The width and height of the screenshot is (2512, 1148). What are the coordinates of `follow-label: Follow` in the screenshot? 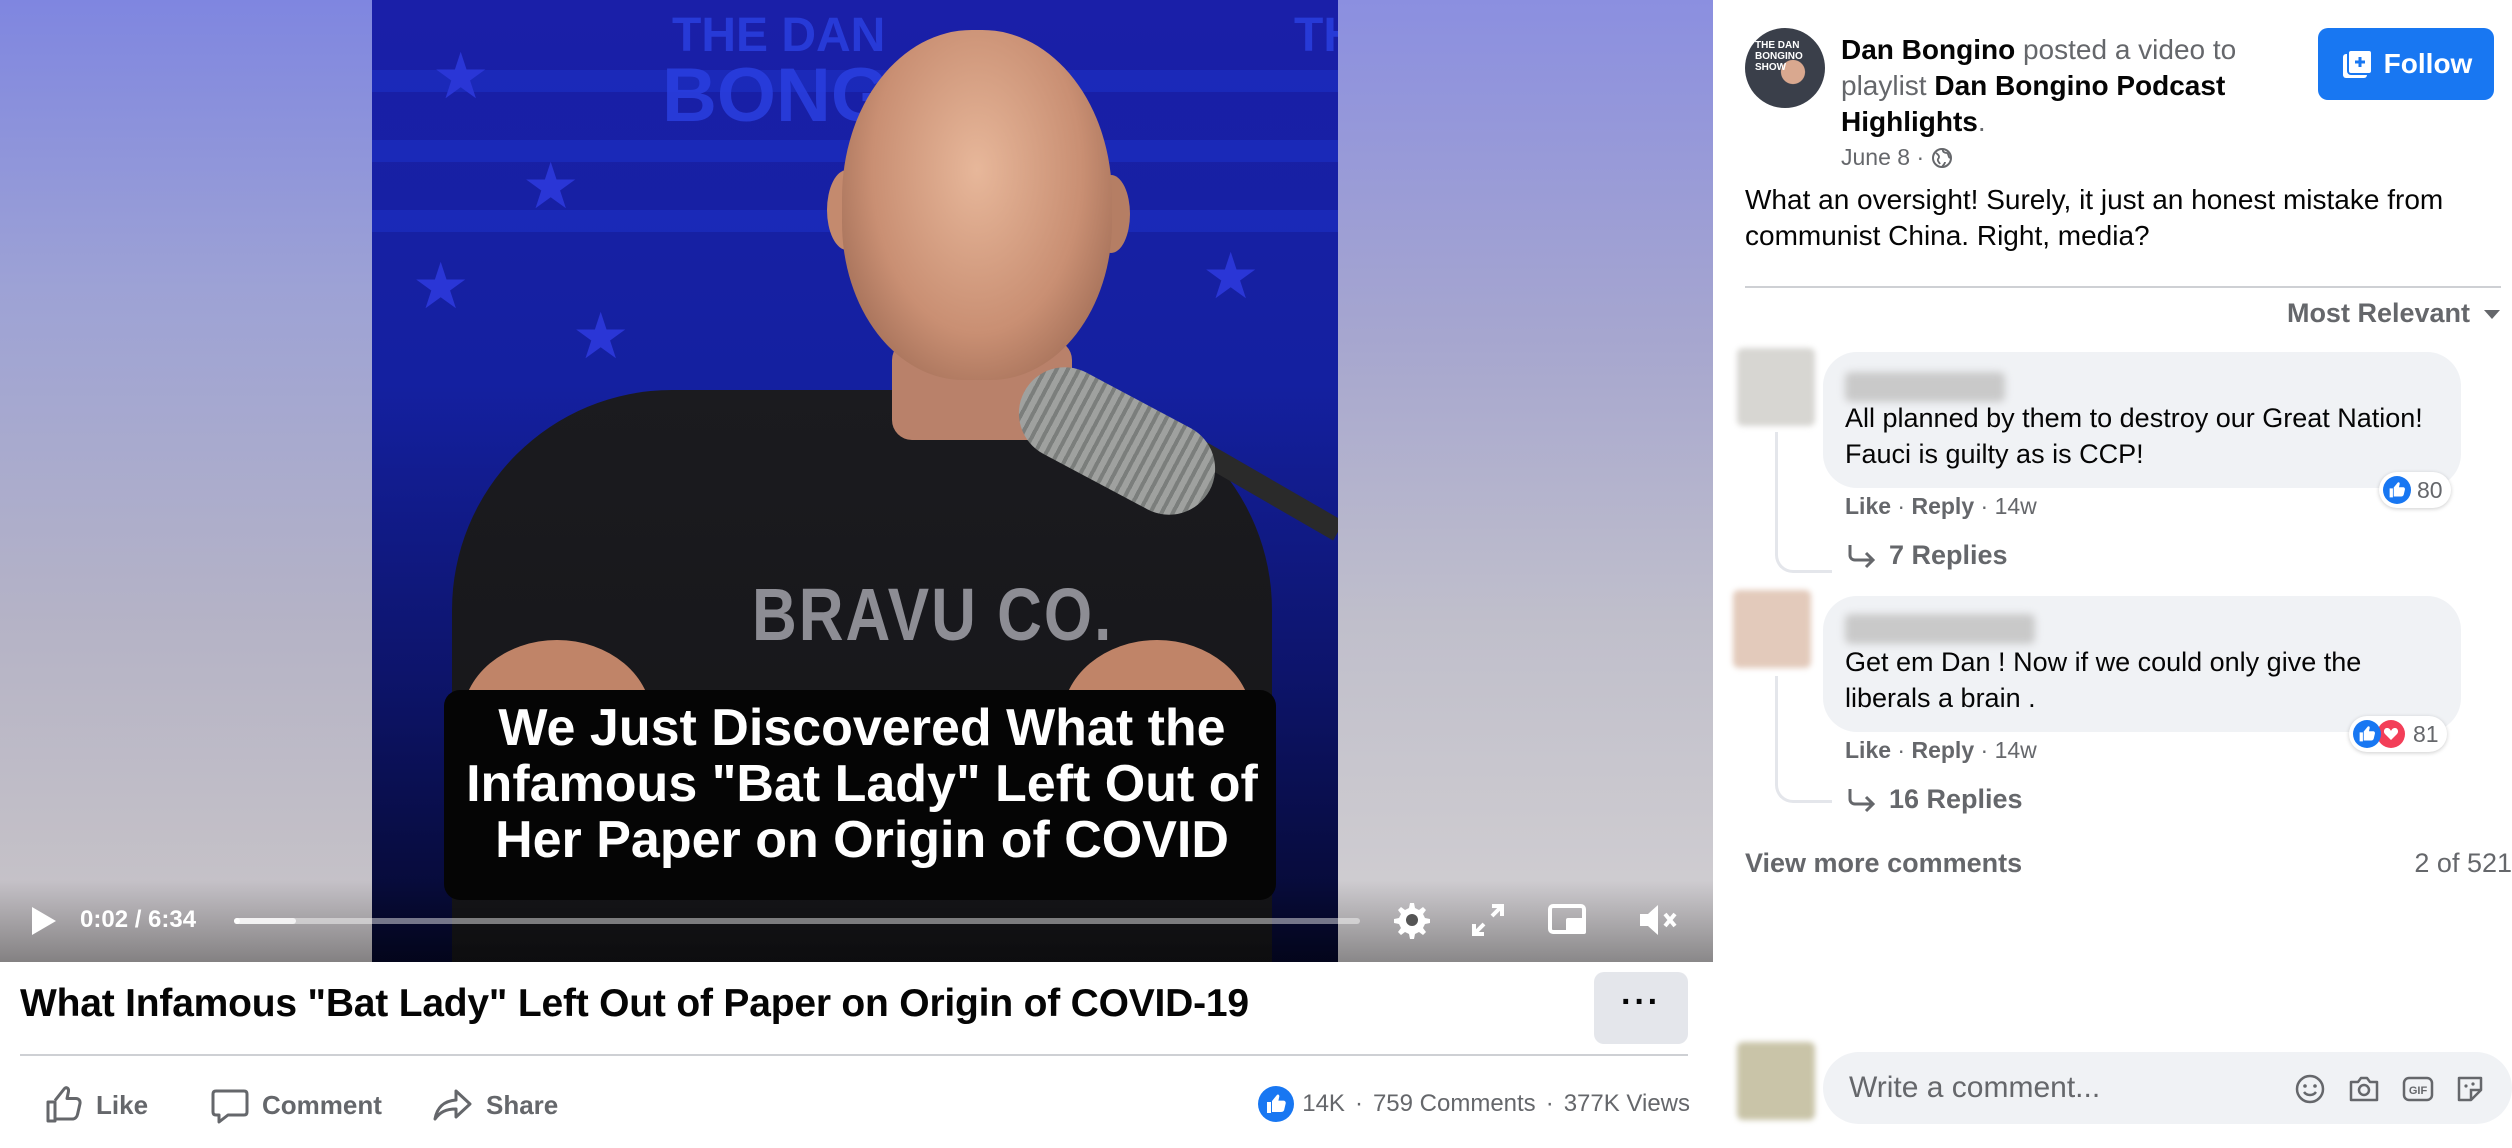 It's located at (2428, 63).